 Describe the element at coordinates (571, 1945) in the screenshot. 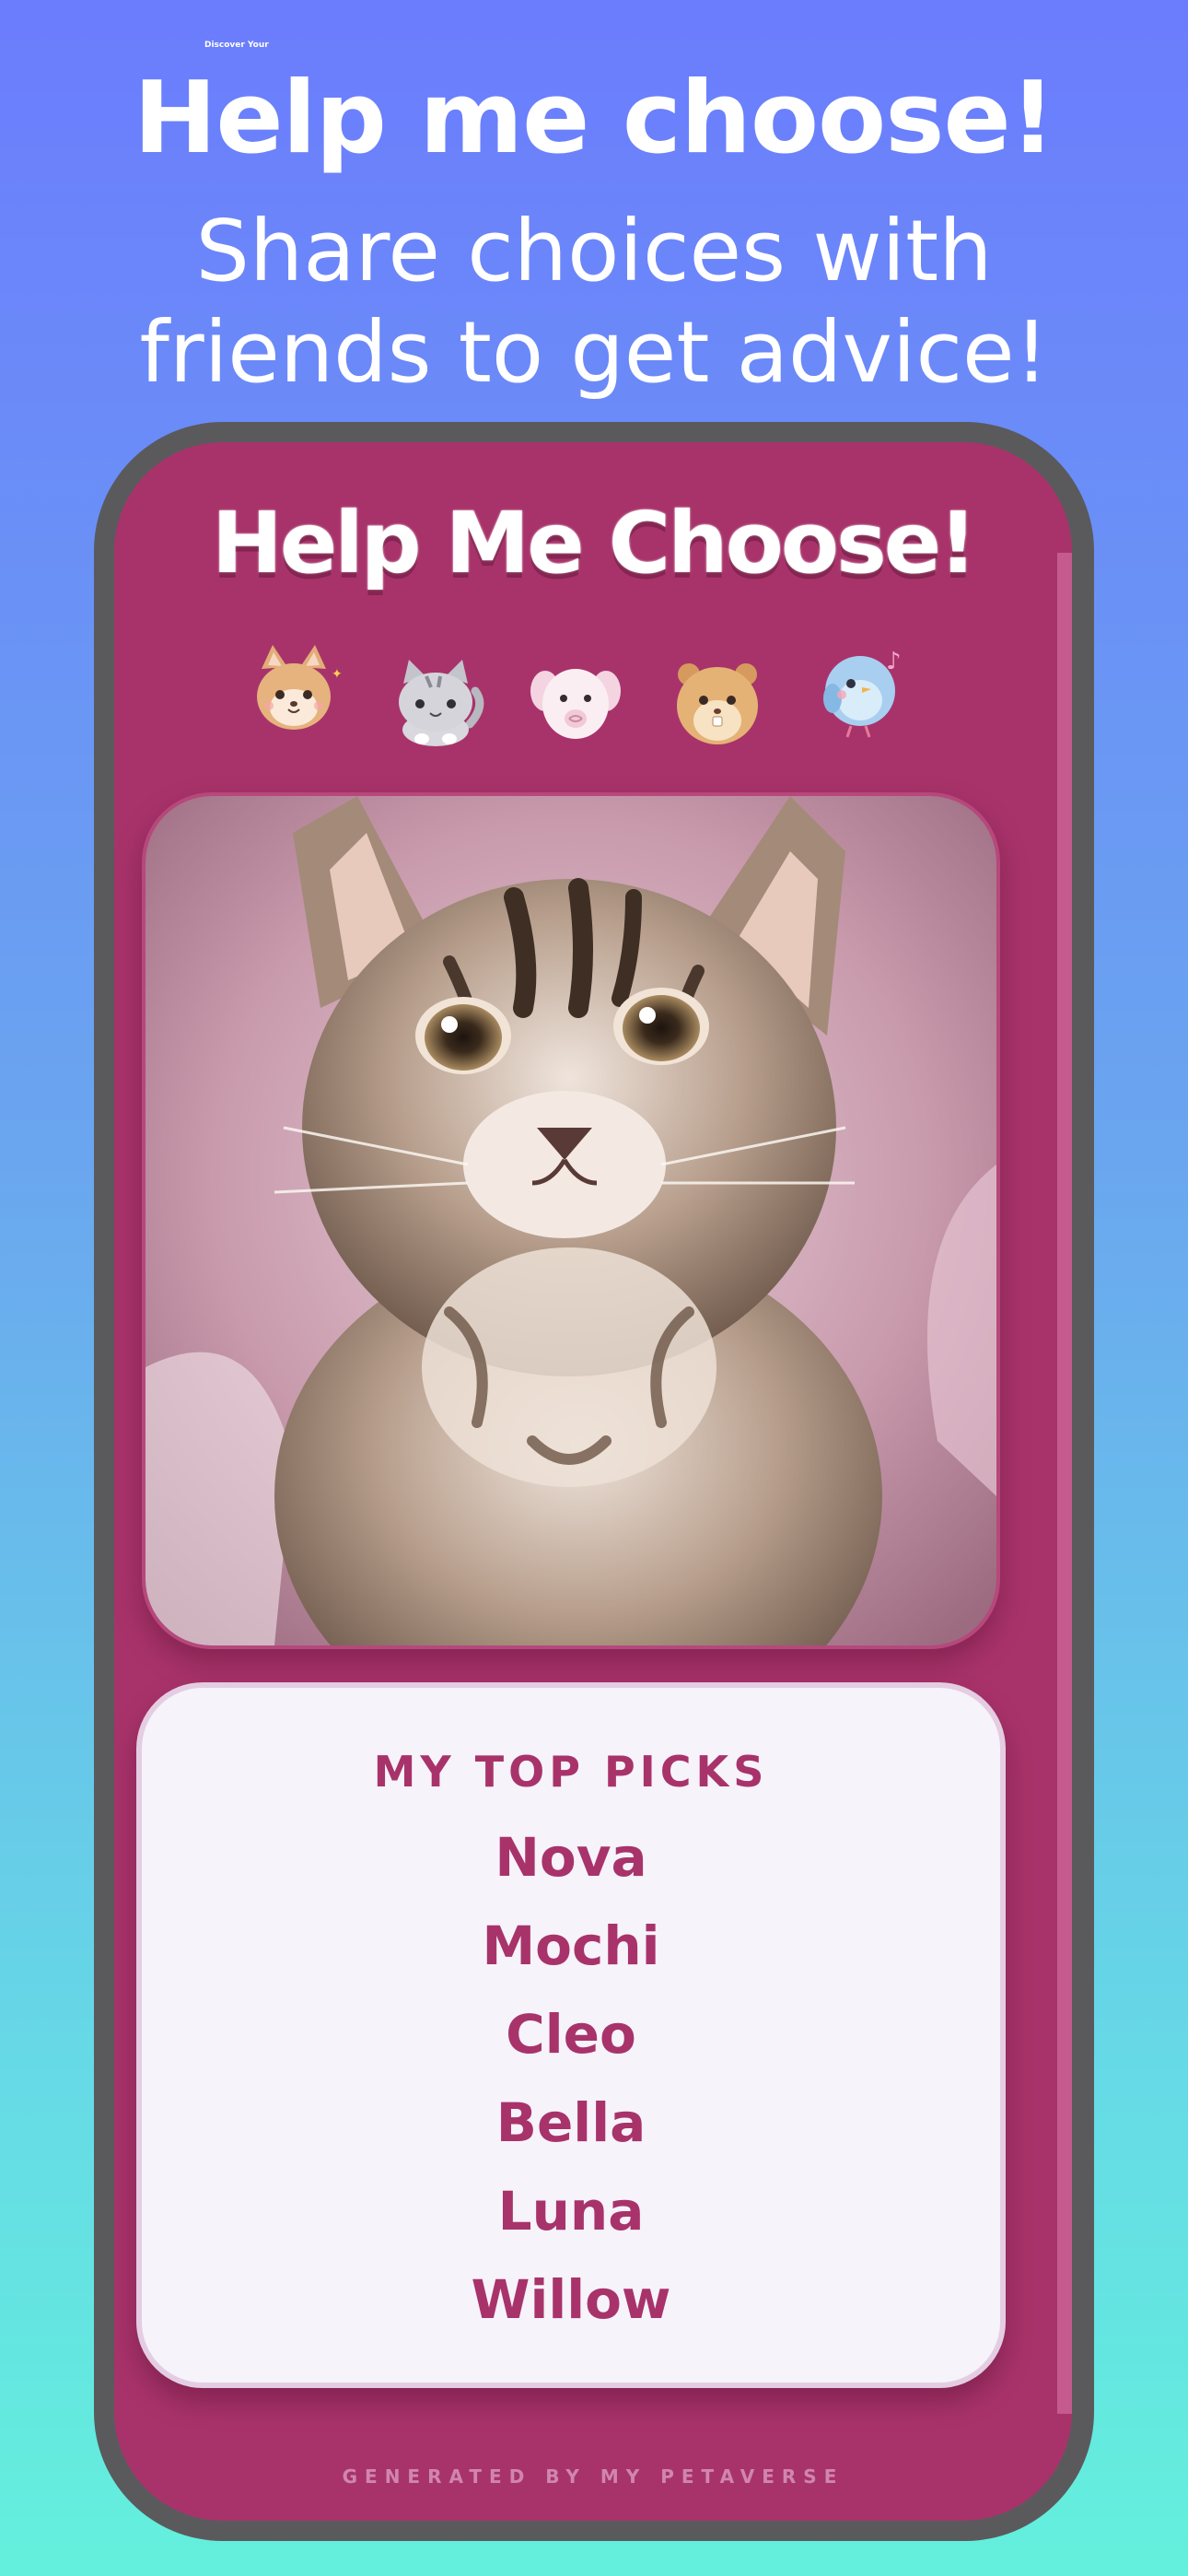

I see `pick-name: Mochi` at that location.